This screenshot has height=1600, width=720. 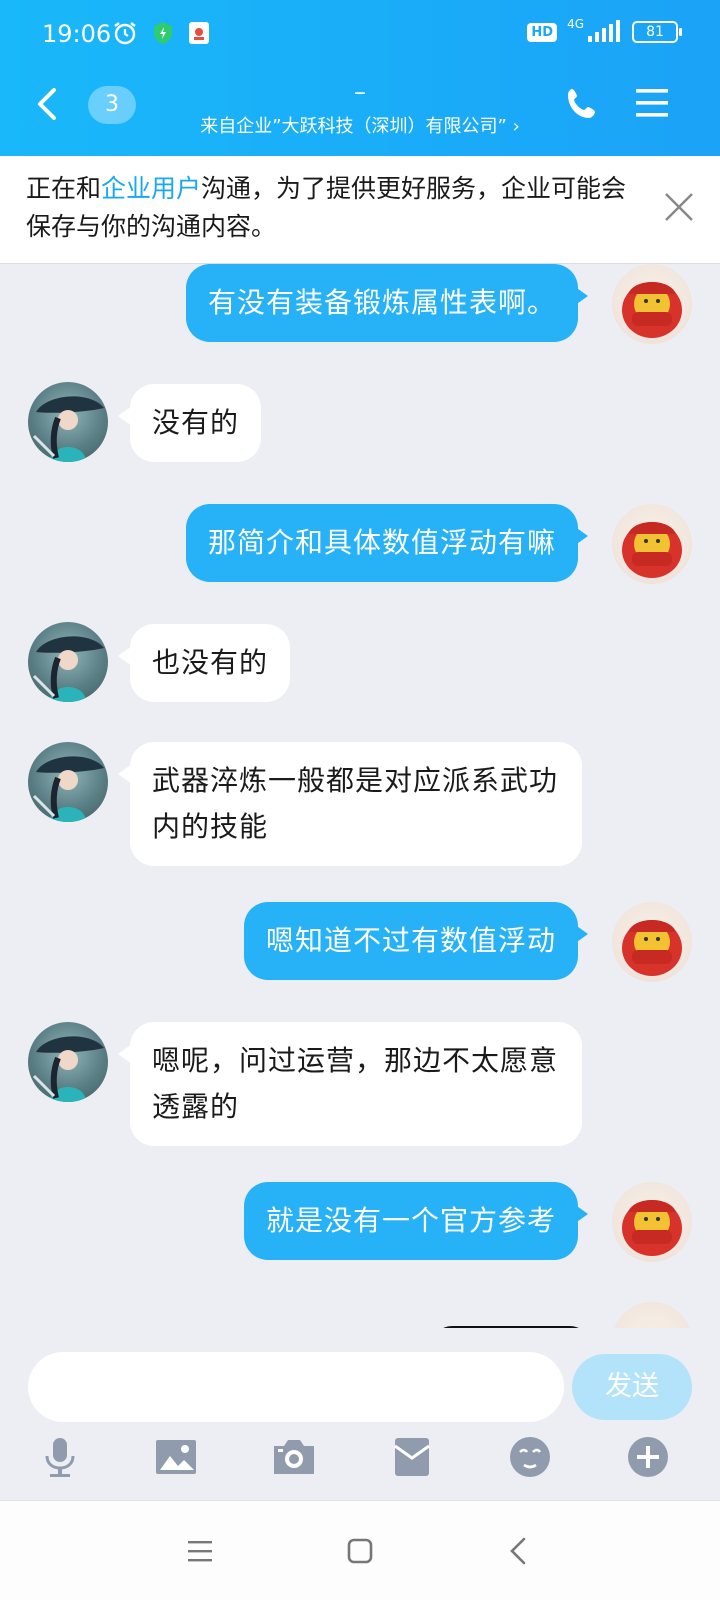 I want to click on message-bubble-mine: 嗯知道不过有数值浮动, so click(x=416, y=941).